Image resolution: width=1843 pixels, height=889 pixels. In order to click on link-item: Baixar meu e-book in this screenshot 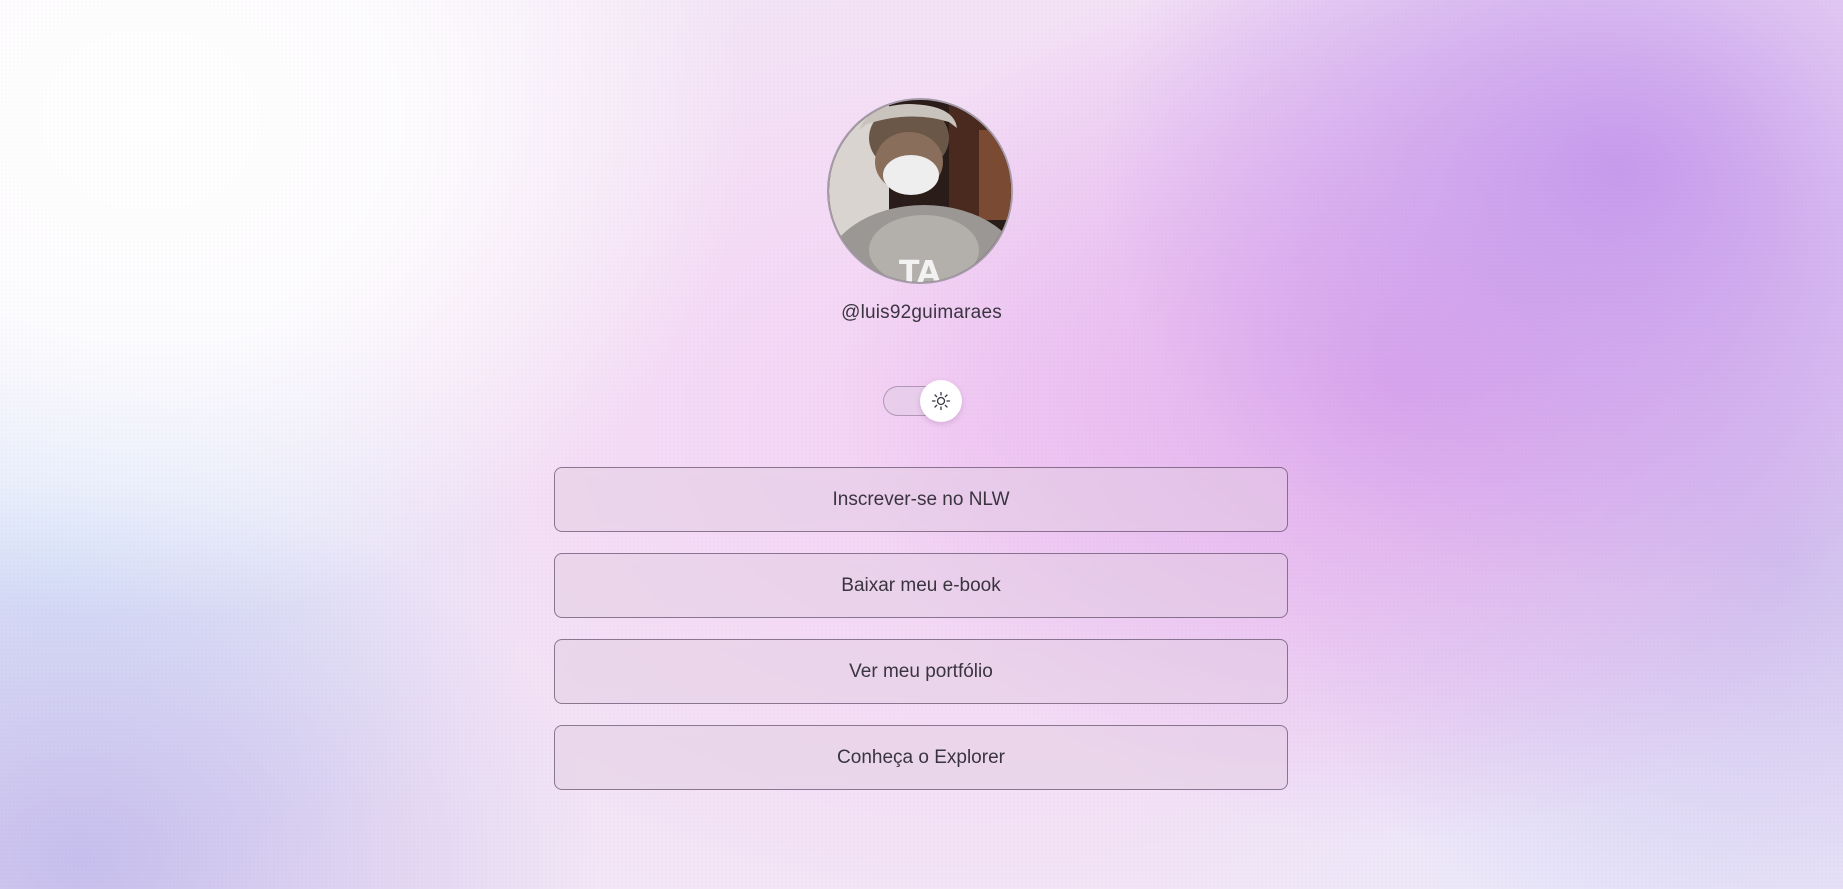, I will do `click(921, 585)`.